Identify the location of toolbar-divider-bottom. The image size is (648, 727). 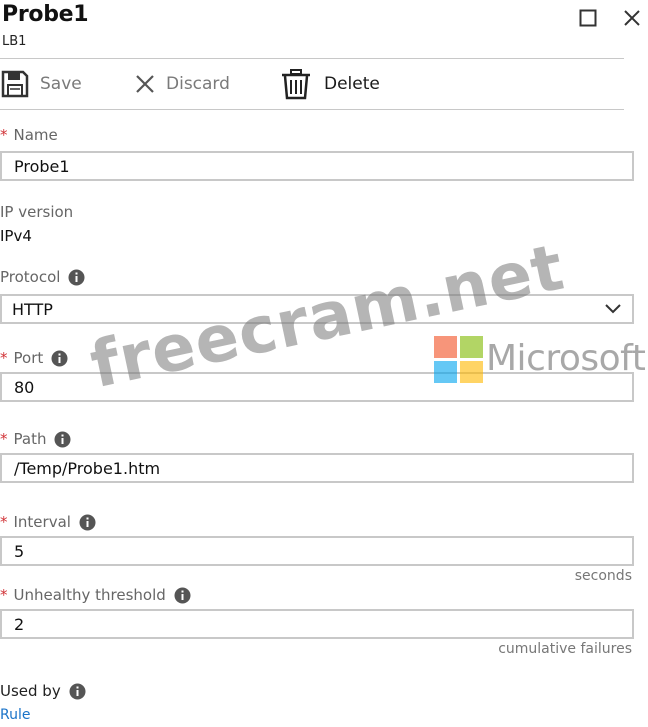
(312, 109).